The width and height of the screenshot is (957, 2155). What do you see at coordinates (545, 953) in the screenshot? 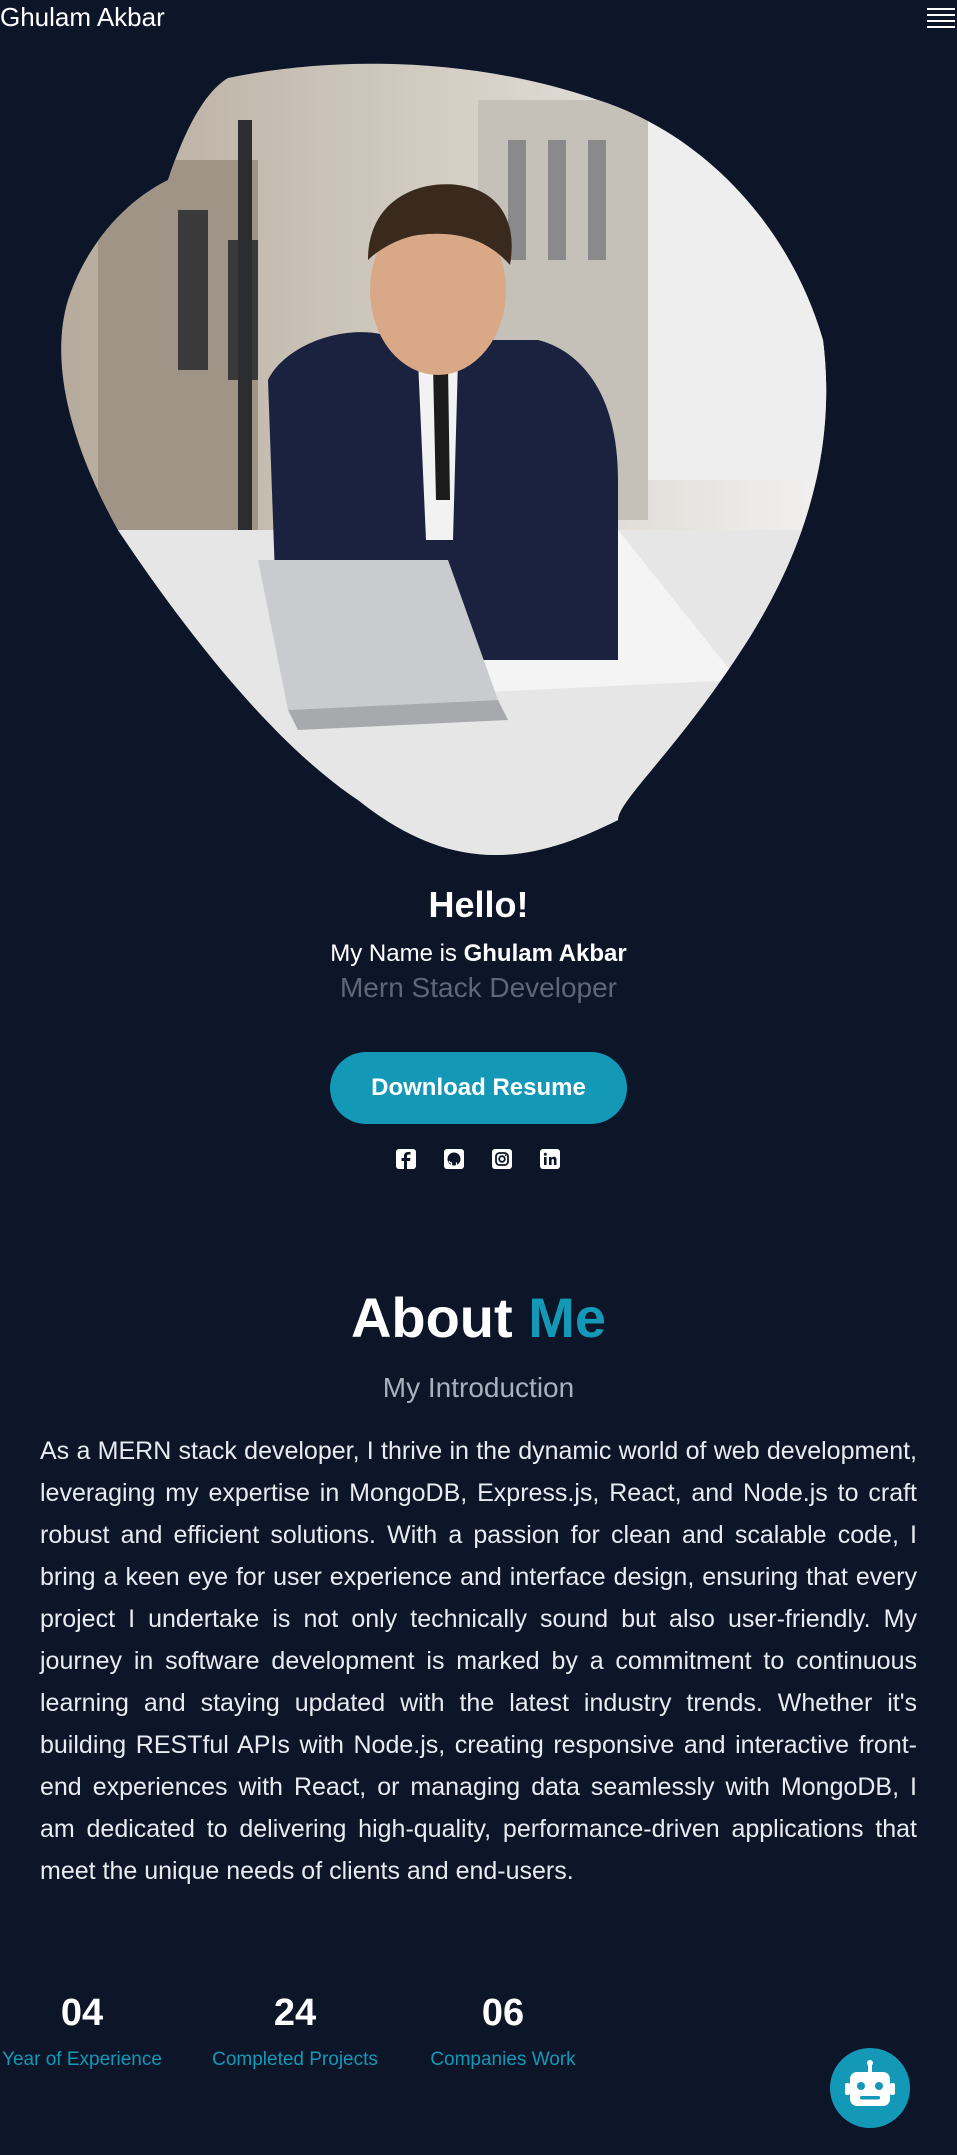
I see `hero-name: Ghulam Akbar` at bounding box center [545, 953].